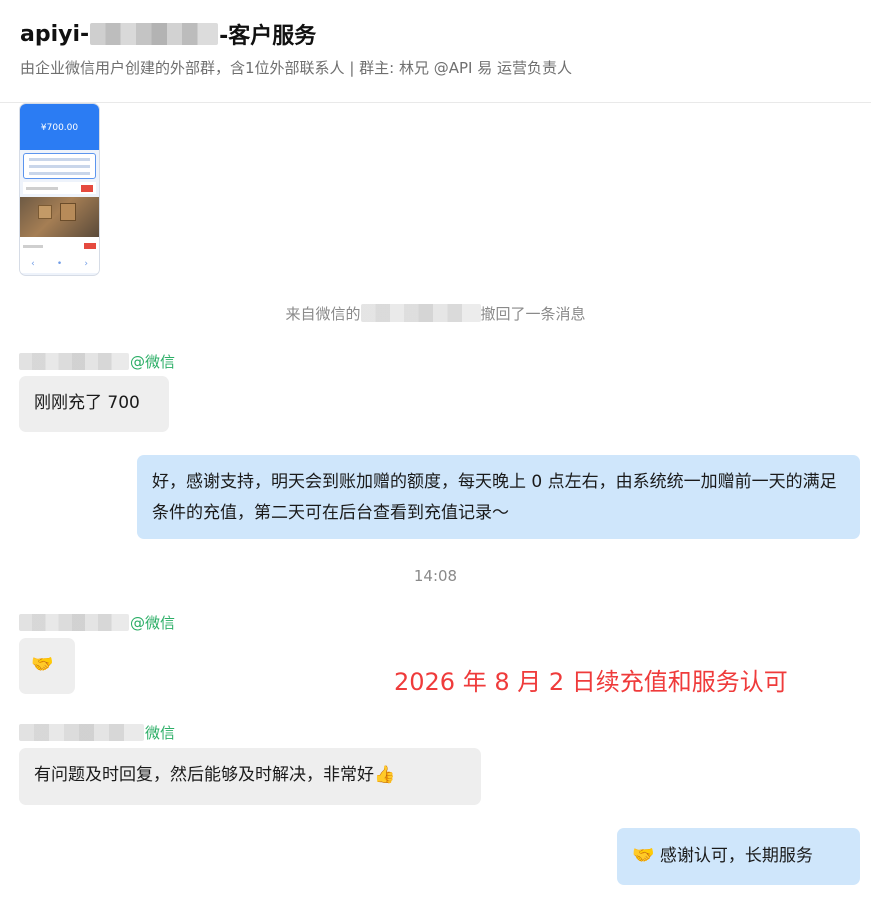  Describe the element at coordinates (435, 576) in the screenshot. I see `timestamp: 14:08` at that location.